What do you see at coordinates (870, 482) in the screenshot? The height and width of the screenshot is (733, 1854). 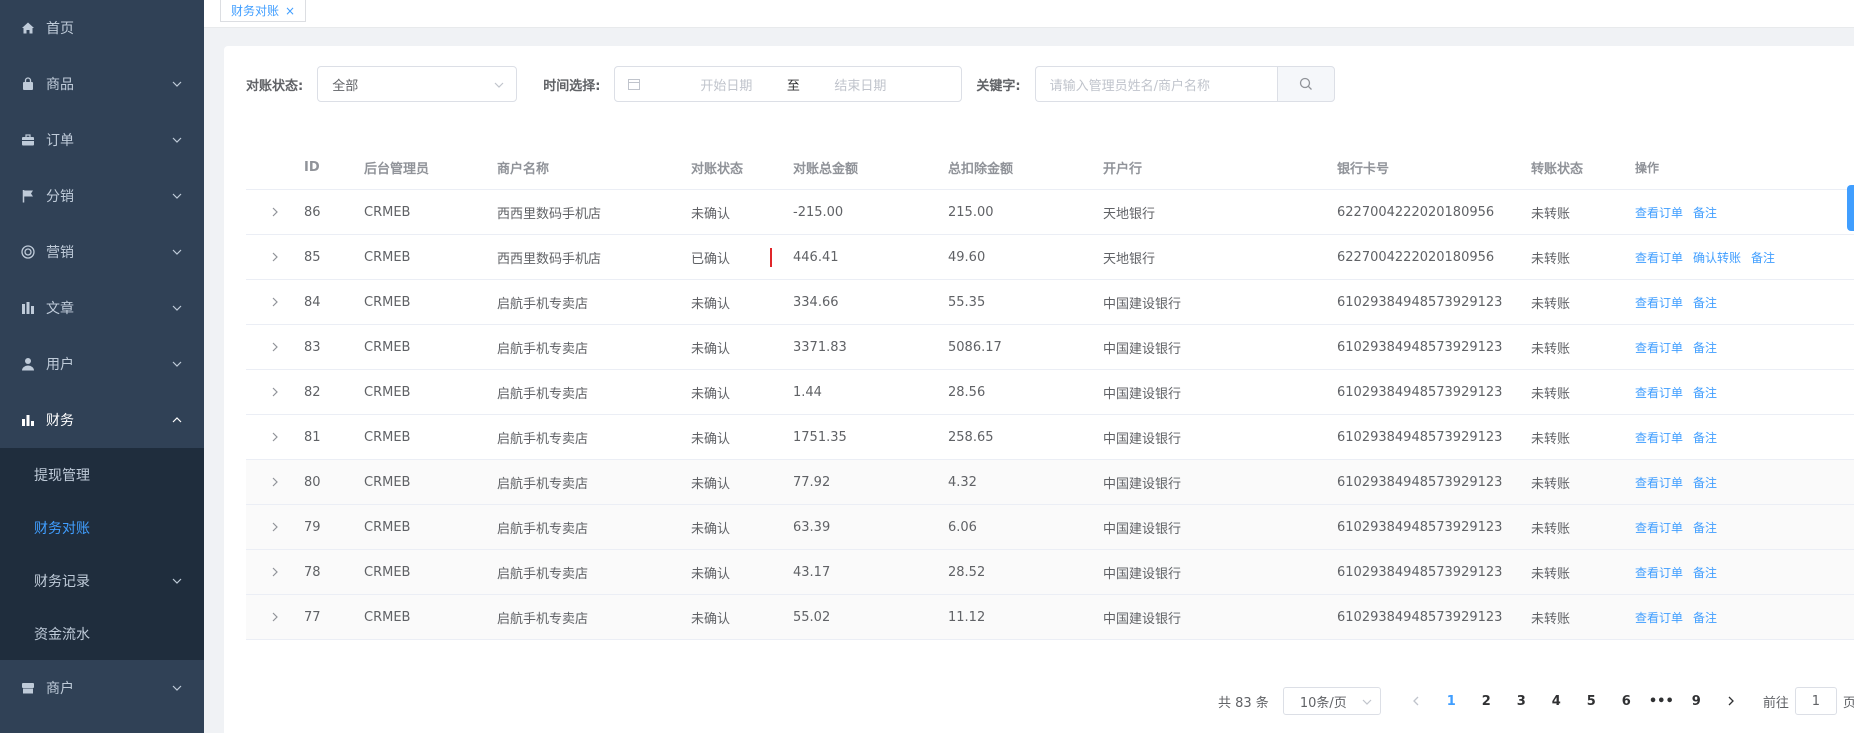 I see `cell-total: 77.92` at bounding box center [870, 482].